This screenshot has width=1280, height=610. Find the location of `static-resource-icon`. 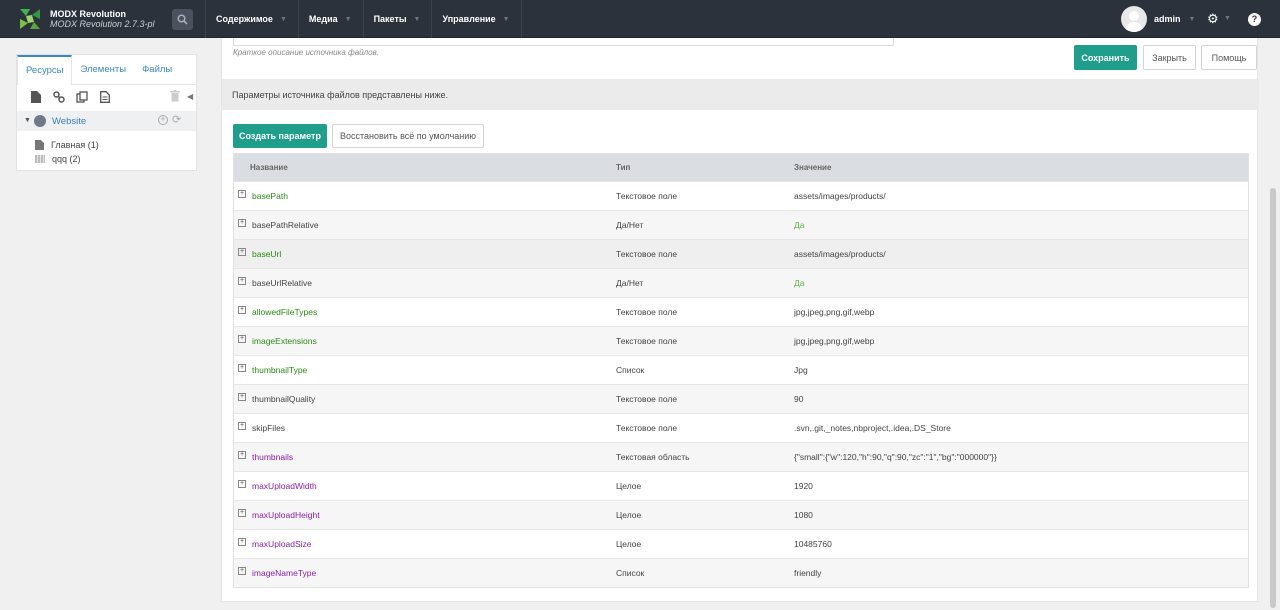

static-resource-icon is located at coordinates (104, 96).